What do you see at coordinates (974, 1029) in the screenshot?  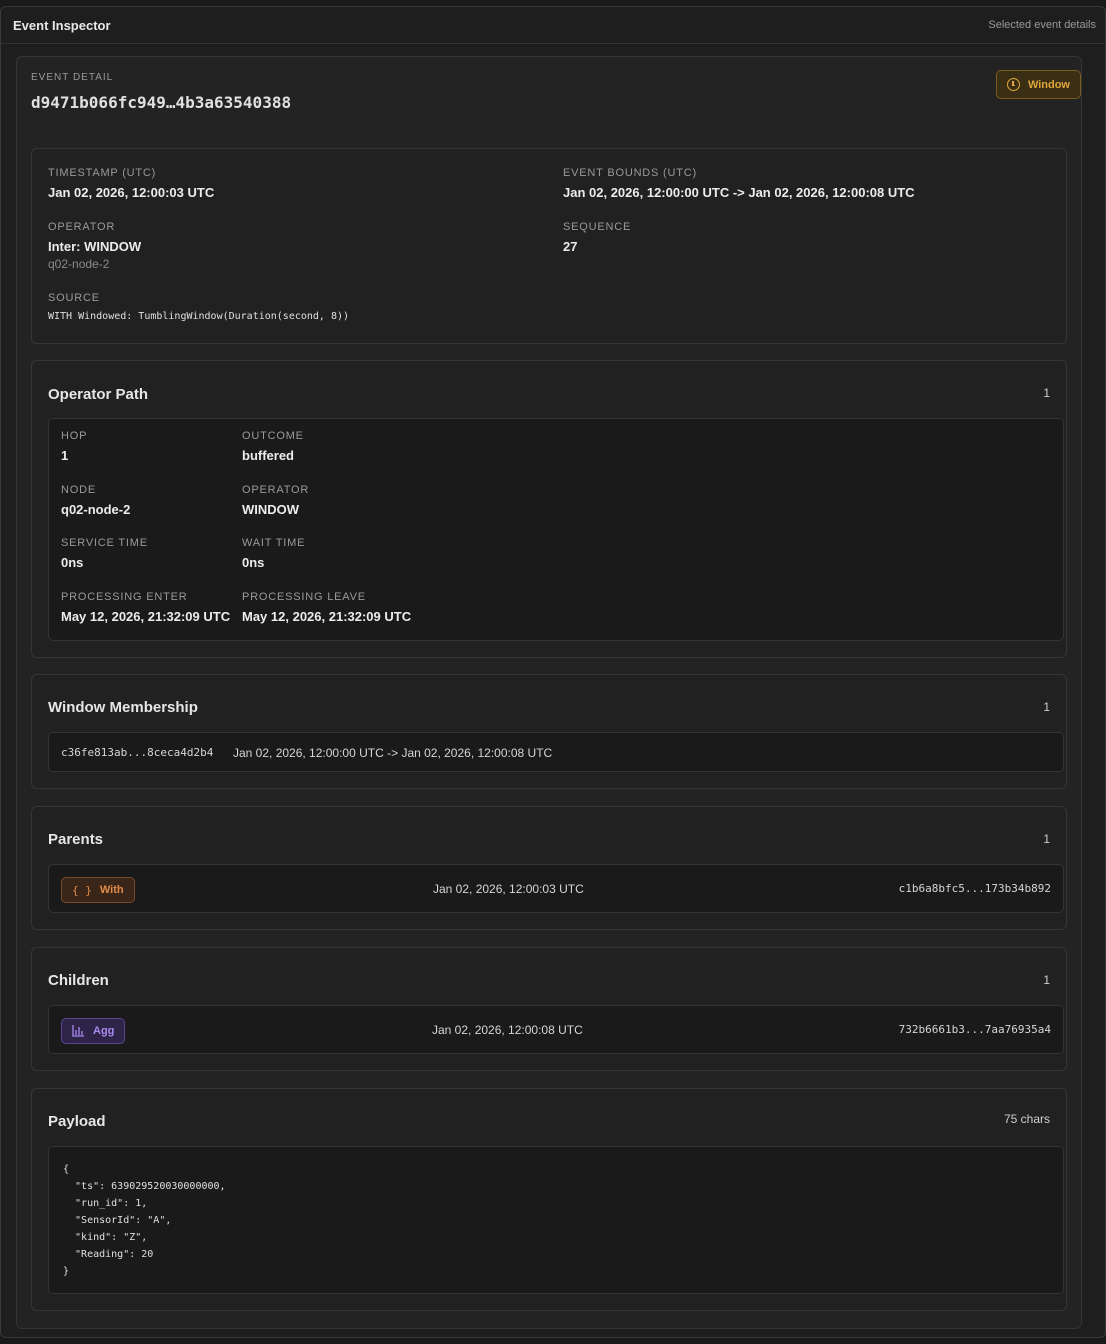 I see `child-id: 732b6661b3...7aa76935a4` at bounding box center [974, 1029].